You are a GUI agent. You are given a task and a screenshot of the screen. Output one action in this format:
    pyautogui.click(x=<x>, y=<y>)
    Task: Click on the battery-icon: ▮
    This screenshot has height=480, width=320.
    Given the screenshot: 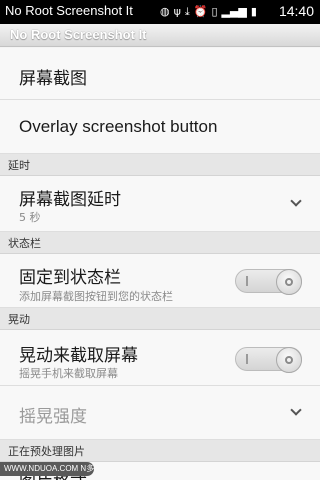 What is the action you would take?
    pyautogui.click(x=253, y=11)
    